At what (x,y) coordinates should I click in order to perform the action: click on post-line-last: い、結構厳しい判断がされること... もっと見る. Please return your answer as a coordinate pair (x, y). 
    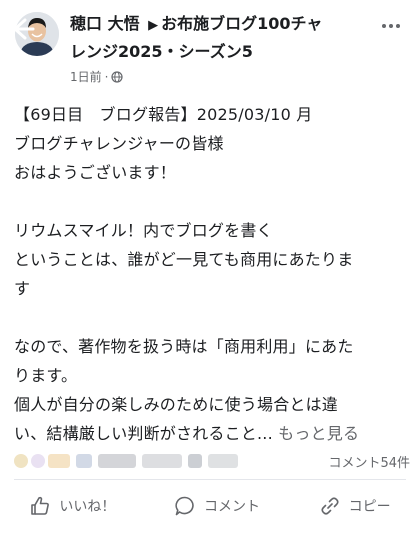
    Looking at the image, I should click on (212, 433).